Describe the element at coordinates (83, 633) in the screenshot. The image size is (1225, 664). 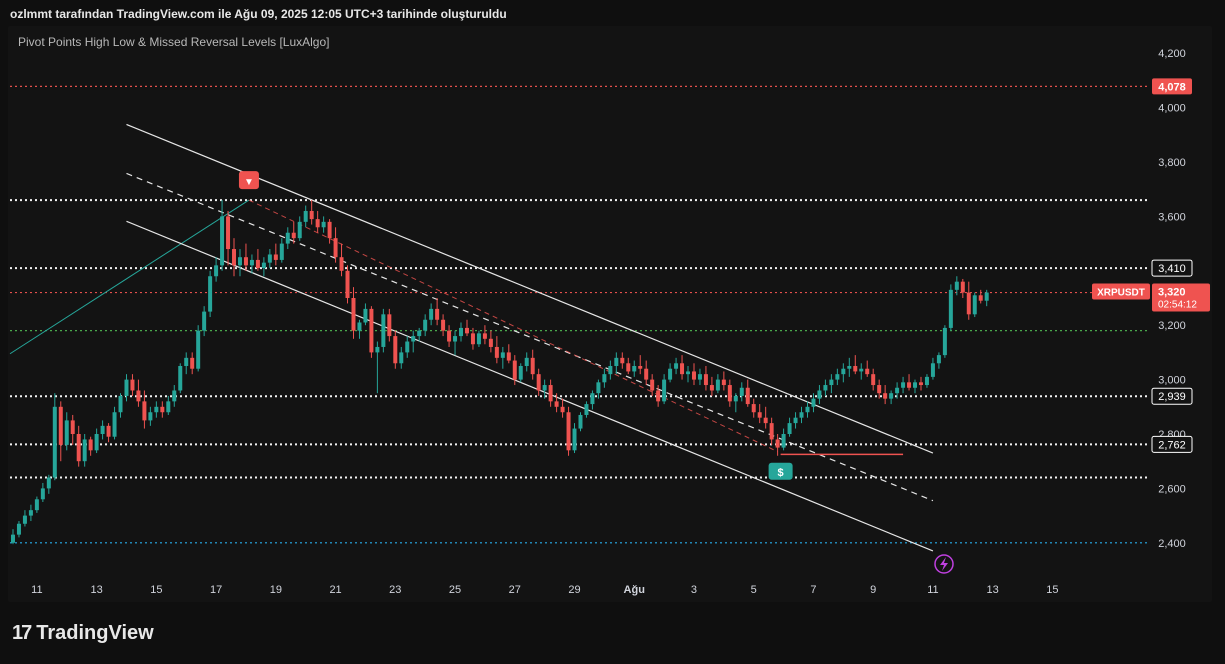
I see `tradingview-logo: 17 TradingView` at that location.